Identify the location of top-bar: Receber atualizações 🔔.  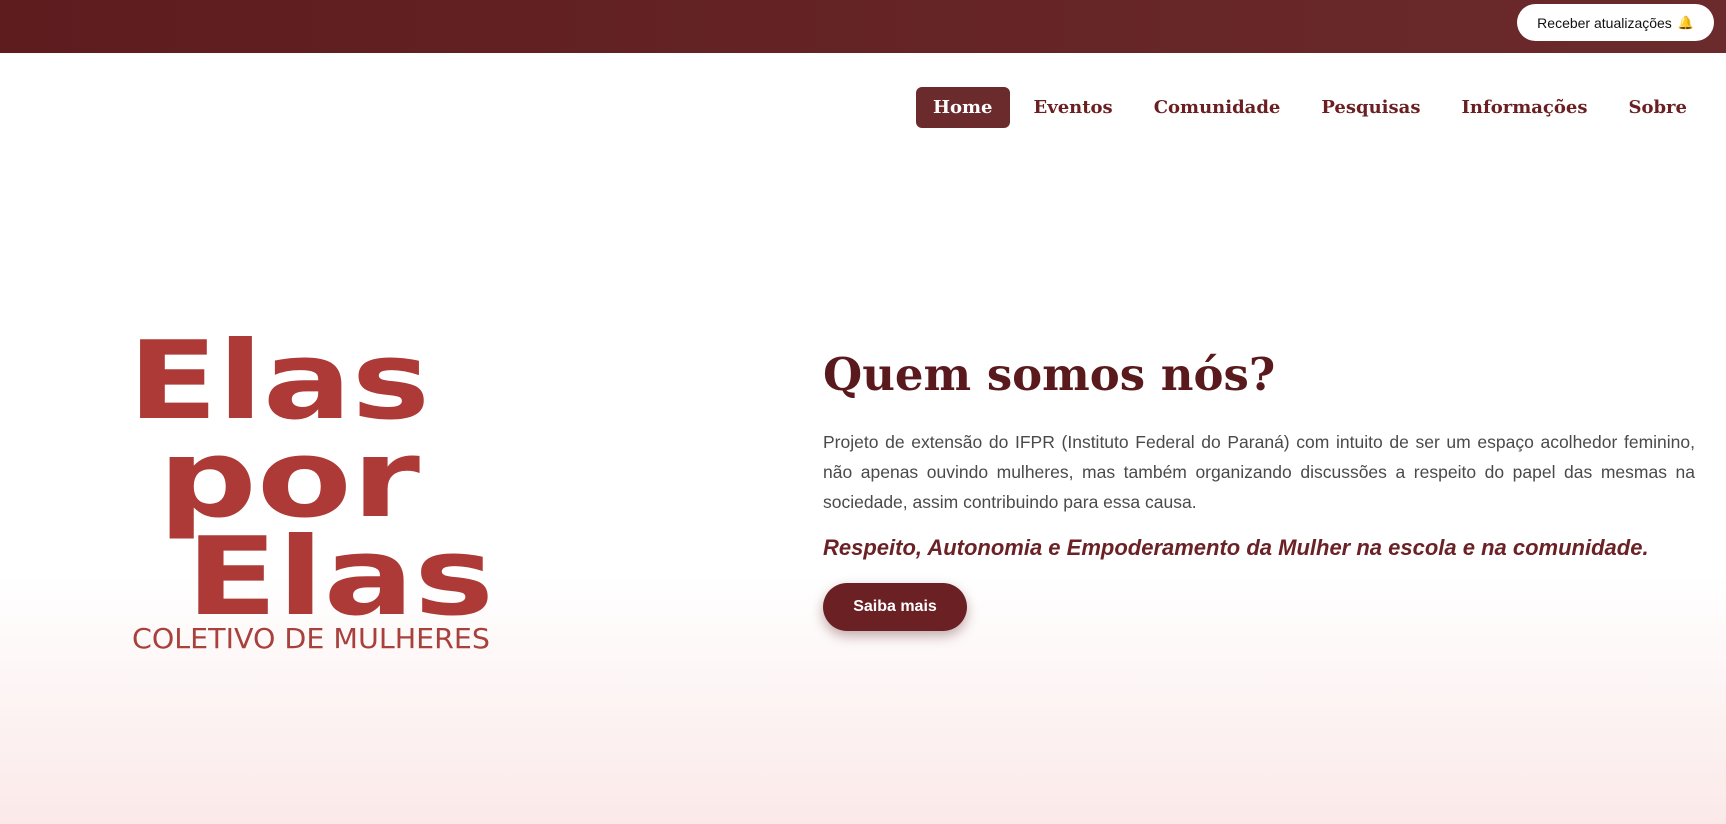
(863, 26).